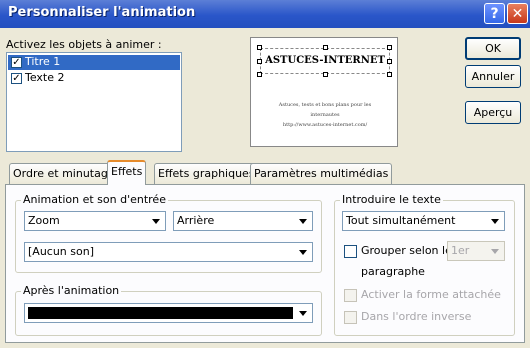 Image resolution: width=530 pixels, height=348 pixels. Describe the element at coordinates (95, 221) in the screenshot. I see `effect-dropdown: Zoom` at that location.